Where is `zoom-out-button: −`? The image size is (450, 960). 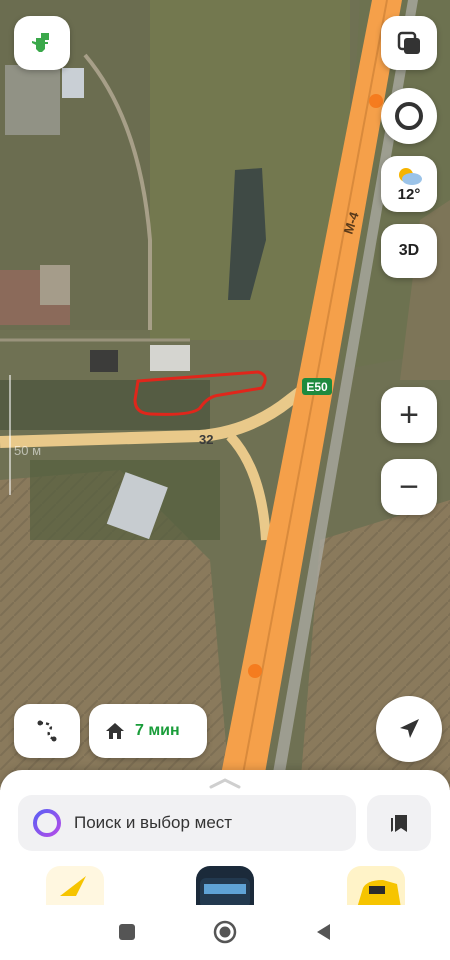 zoom-out-button: − is located at coordinates (409, 487).